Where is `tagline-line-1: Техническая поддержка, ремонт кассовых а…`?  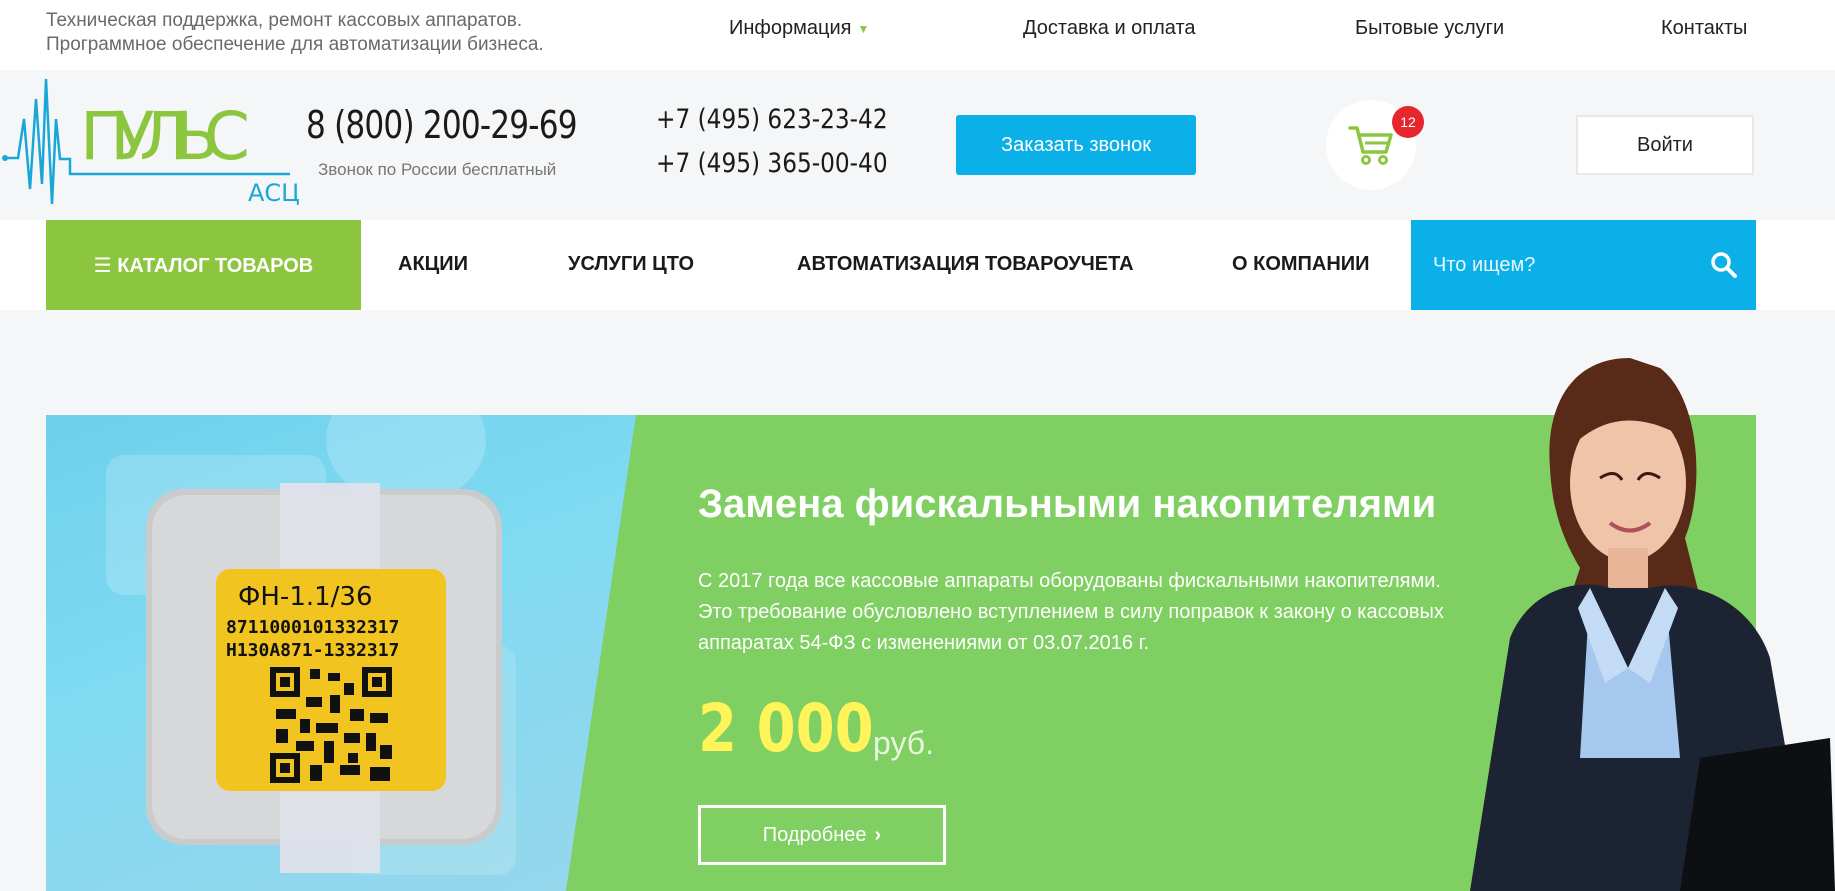
tagline-line-1: Техническая поддержка, ремонт кассовых а… is located at coordinates (284, 20).